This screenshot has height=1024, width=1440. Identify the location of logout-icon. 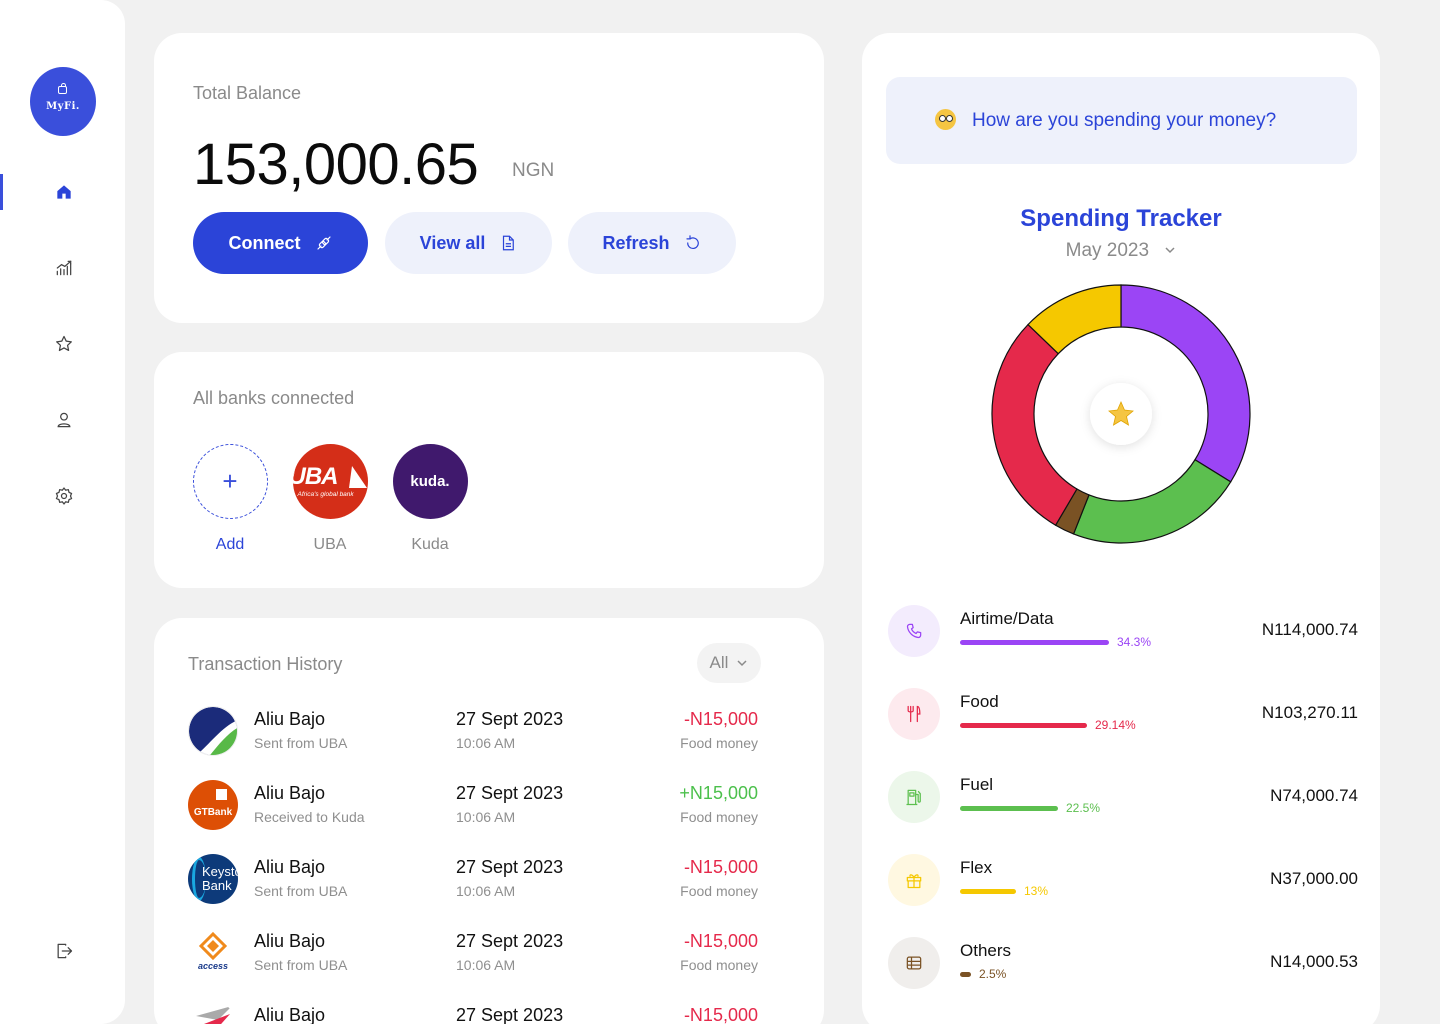
(64, 951).